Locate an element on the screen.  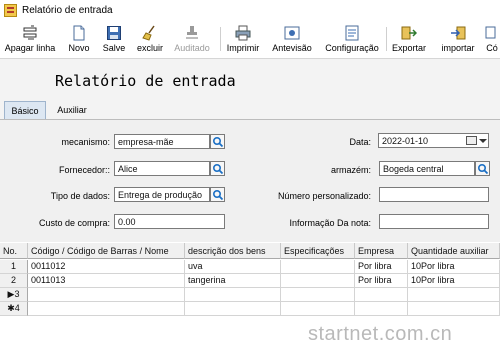
new-button: Novo is located at coordinates (79, 40).